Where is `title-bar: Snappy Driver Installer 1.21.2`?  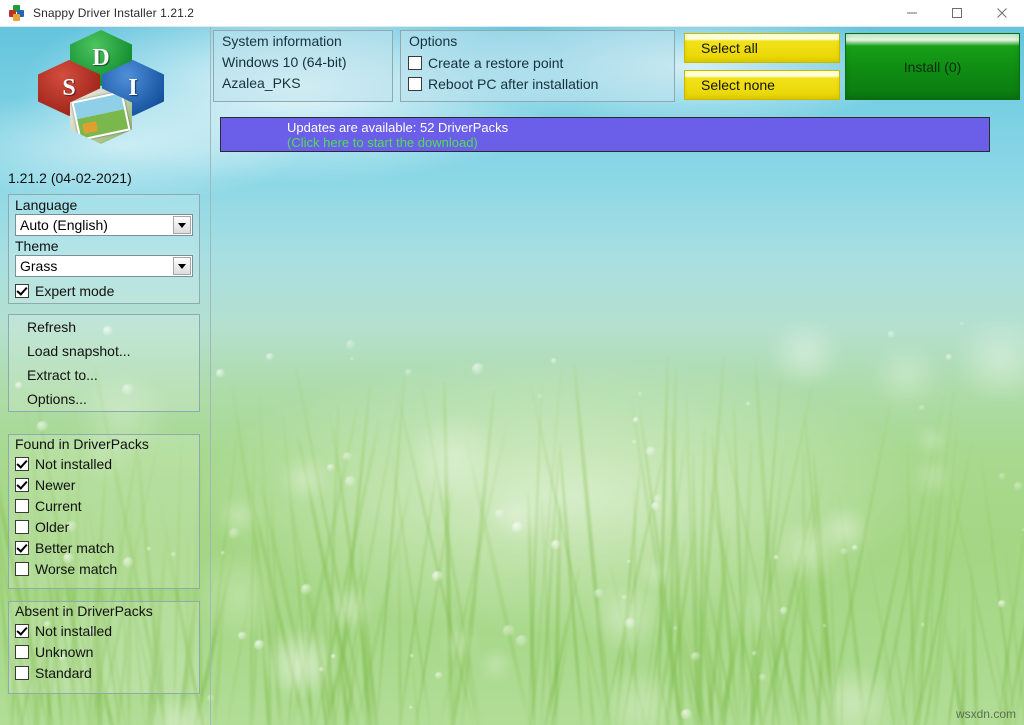 title-bar: Snappy Driver Installer 1.21.2 is located at coordinates (512, 13).